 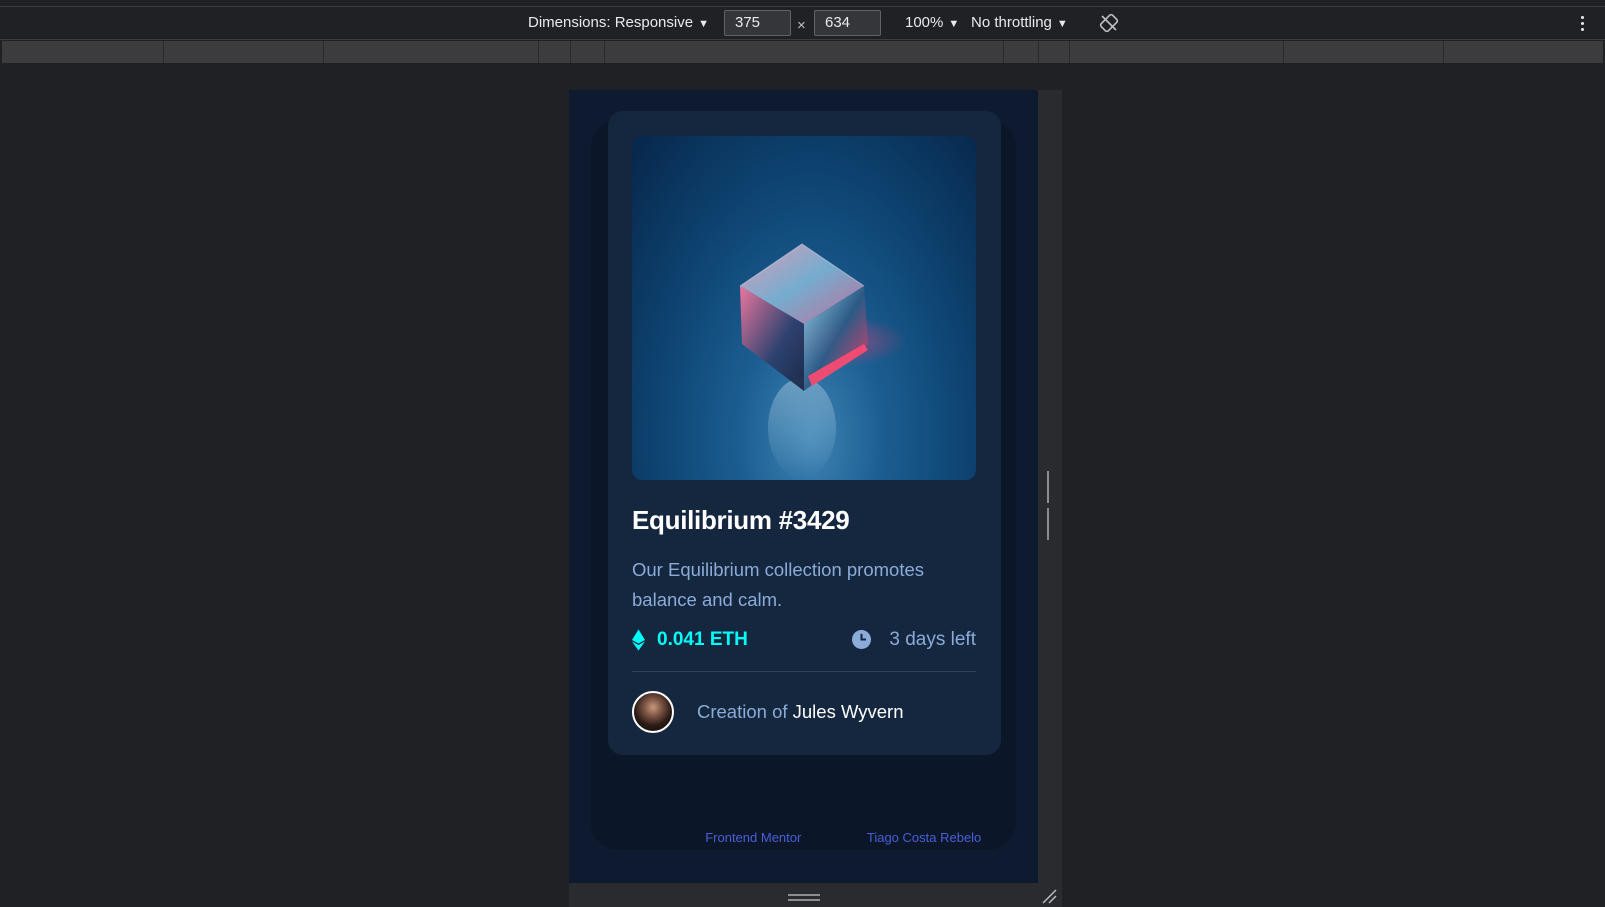 I want to click on rotate-icon, so click(x=1109, y=23).